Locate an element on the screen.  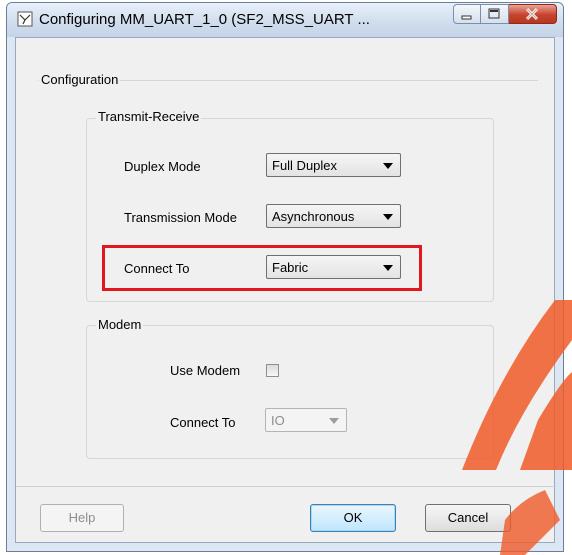
transmission-mode-select: Asynchronous is located at coordinates (333, 216).